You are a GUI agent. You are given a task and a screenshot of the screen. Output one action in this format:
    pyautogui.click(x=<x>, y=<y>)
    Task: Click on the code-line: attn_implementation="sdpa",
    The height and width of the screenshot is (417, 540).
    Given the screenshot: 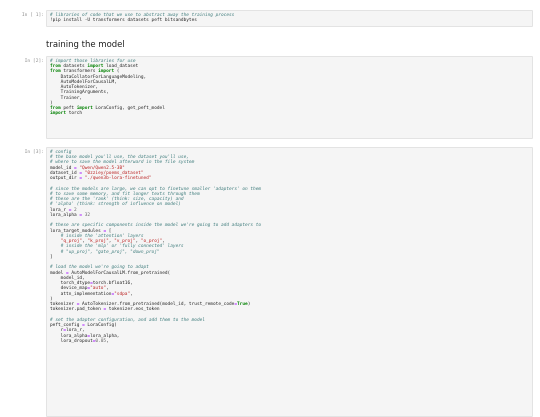 What is the action you would take?
    pyautogui.click(x=91, y=294)
    